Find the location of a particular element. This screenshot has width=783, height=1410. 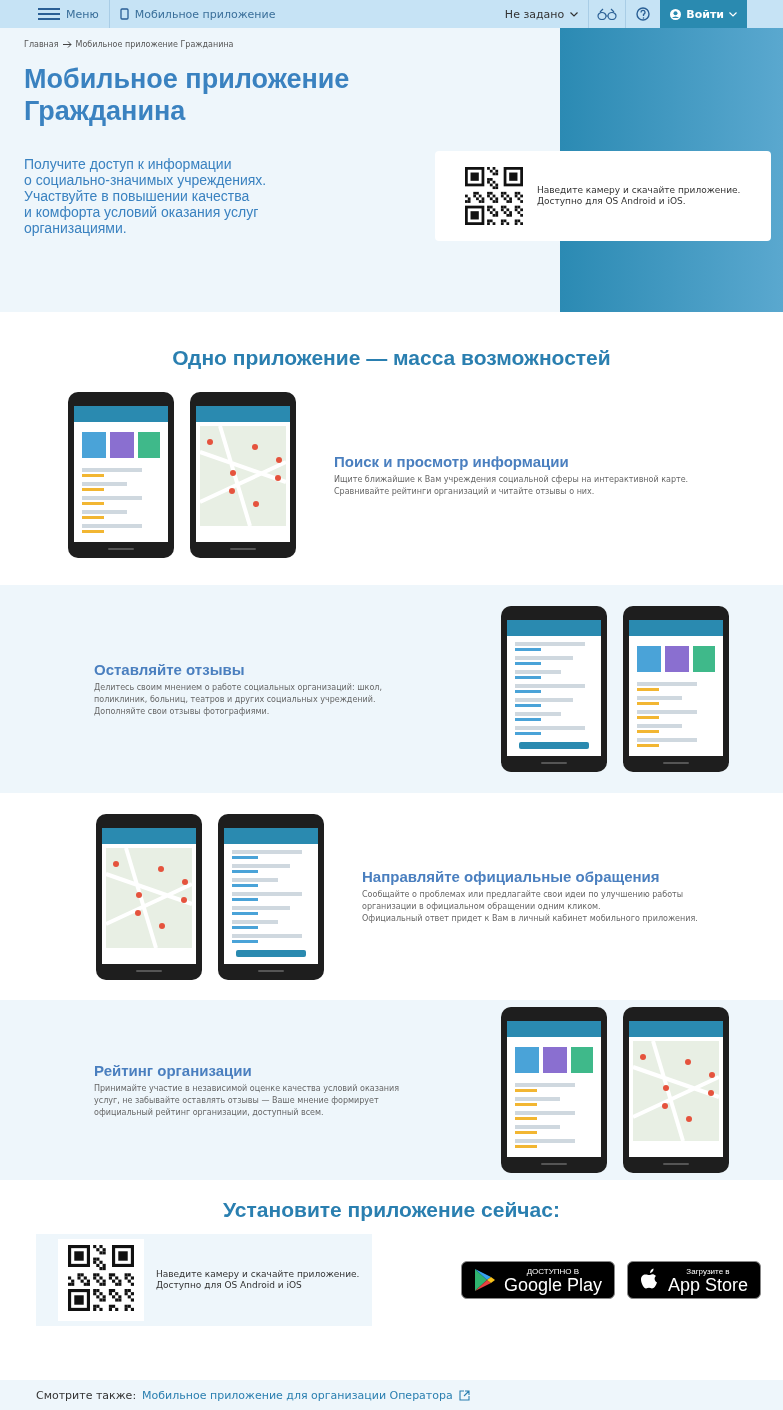

feature-title: Поиск и просмотр информации is located at coordinates (452, 461).